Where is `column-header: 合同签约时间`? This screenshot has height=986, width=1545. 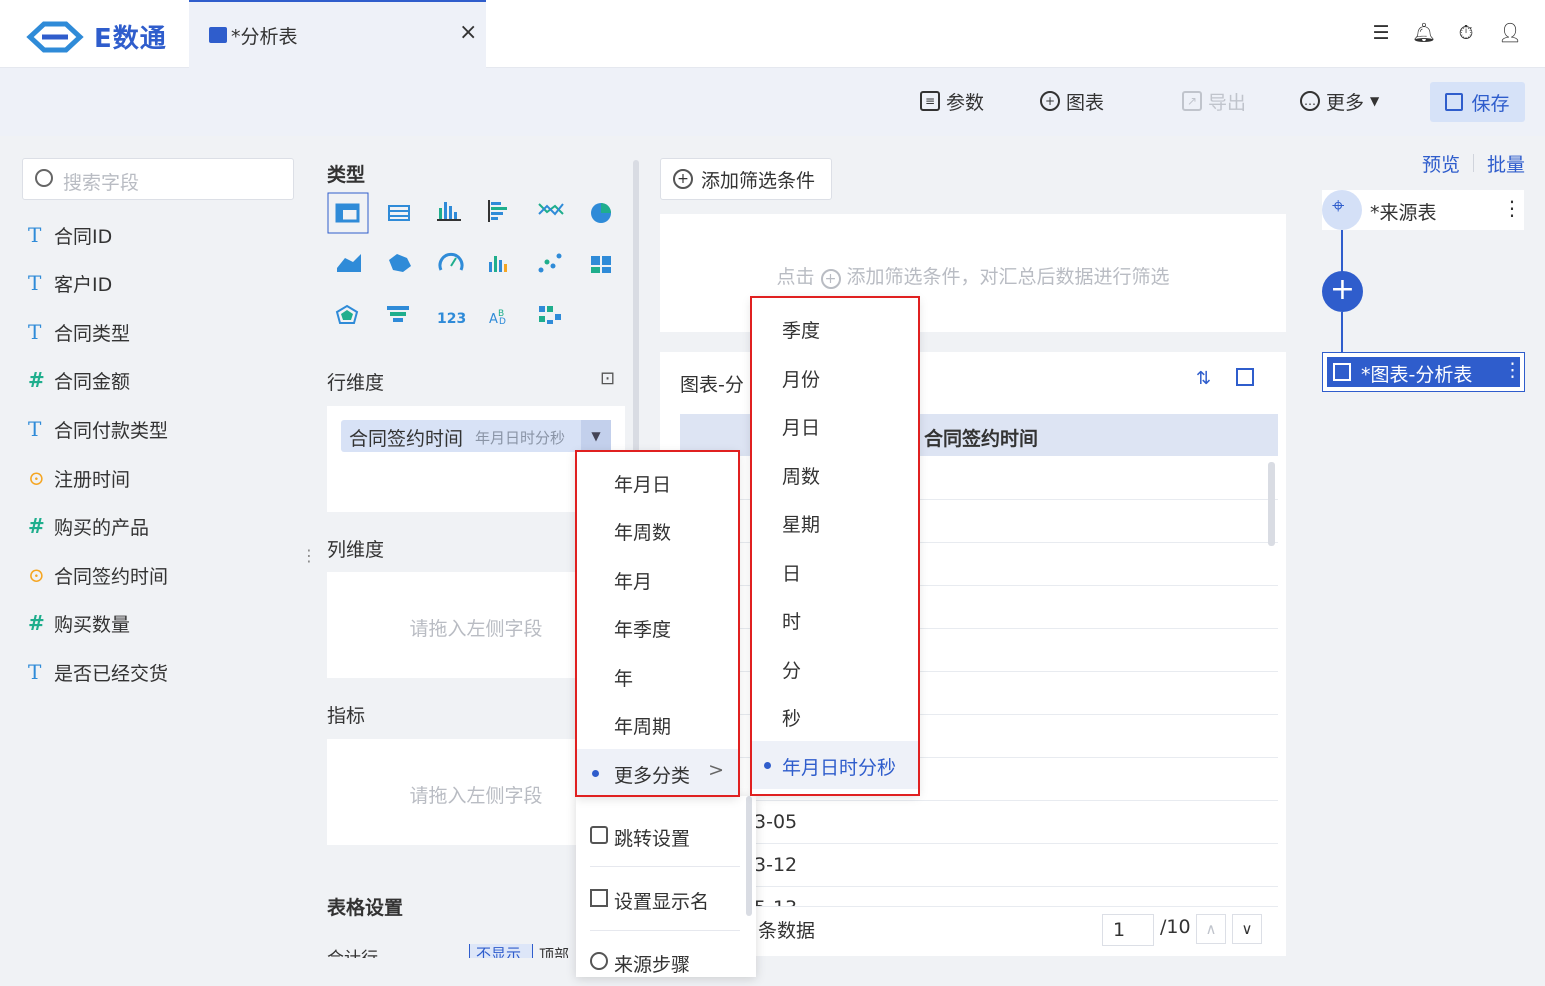
column-header: 合同签约时间 is located at coordinates (981, 437).